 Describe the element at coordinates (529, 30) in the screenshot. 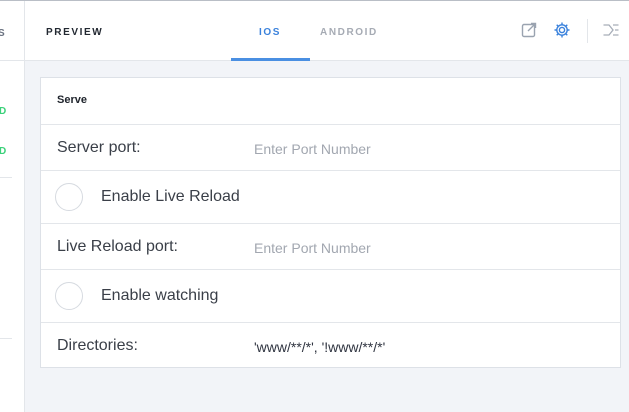

I see `open-external-icon` at that location.